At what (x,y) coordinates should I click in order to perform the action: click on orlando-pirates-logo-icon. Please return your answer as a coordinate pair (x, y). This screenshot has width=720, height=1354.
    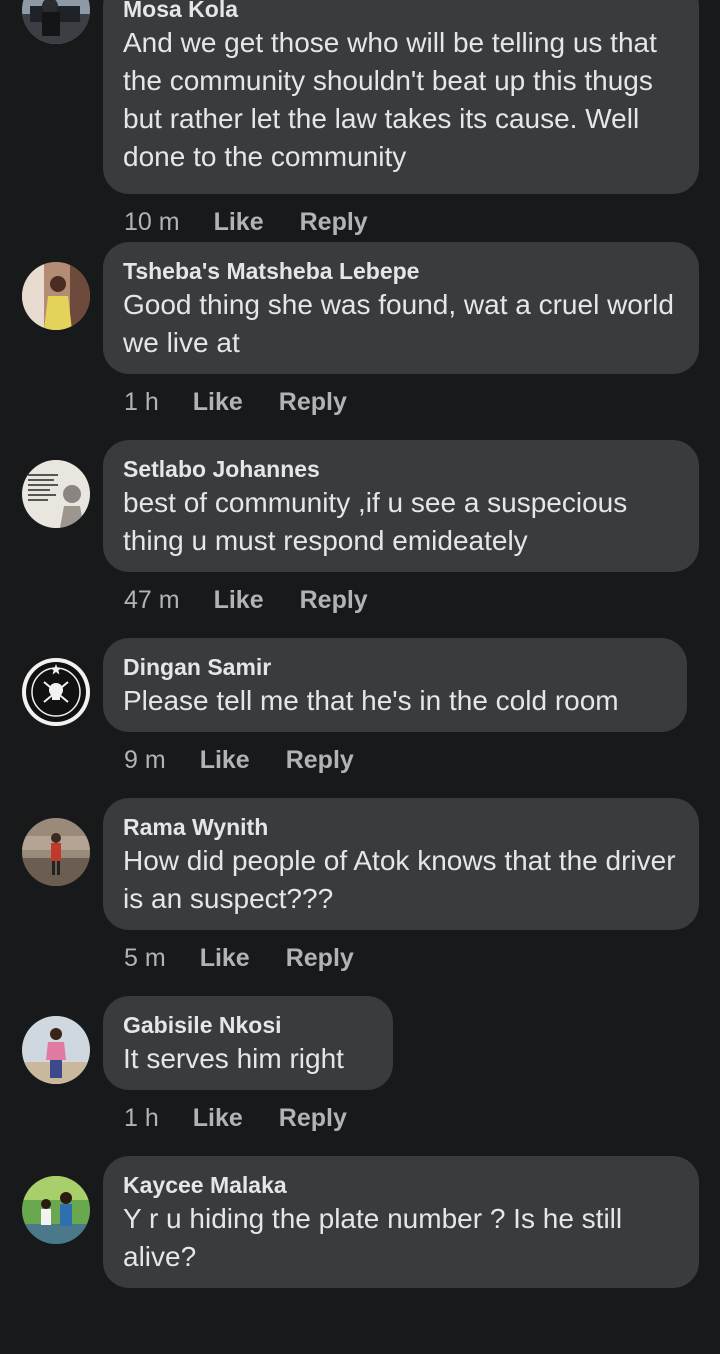
    Looking at the image, I should click on (56, 692).